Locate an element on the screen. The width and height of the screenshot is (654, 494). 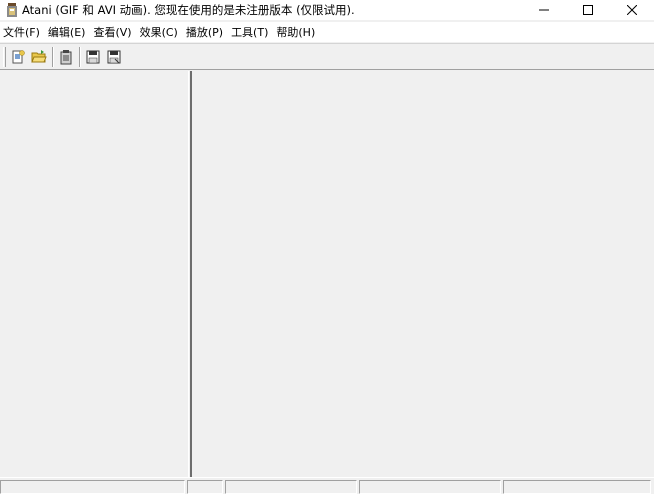
properties-icon is located at coordinates (66, 56).